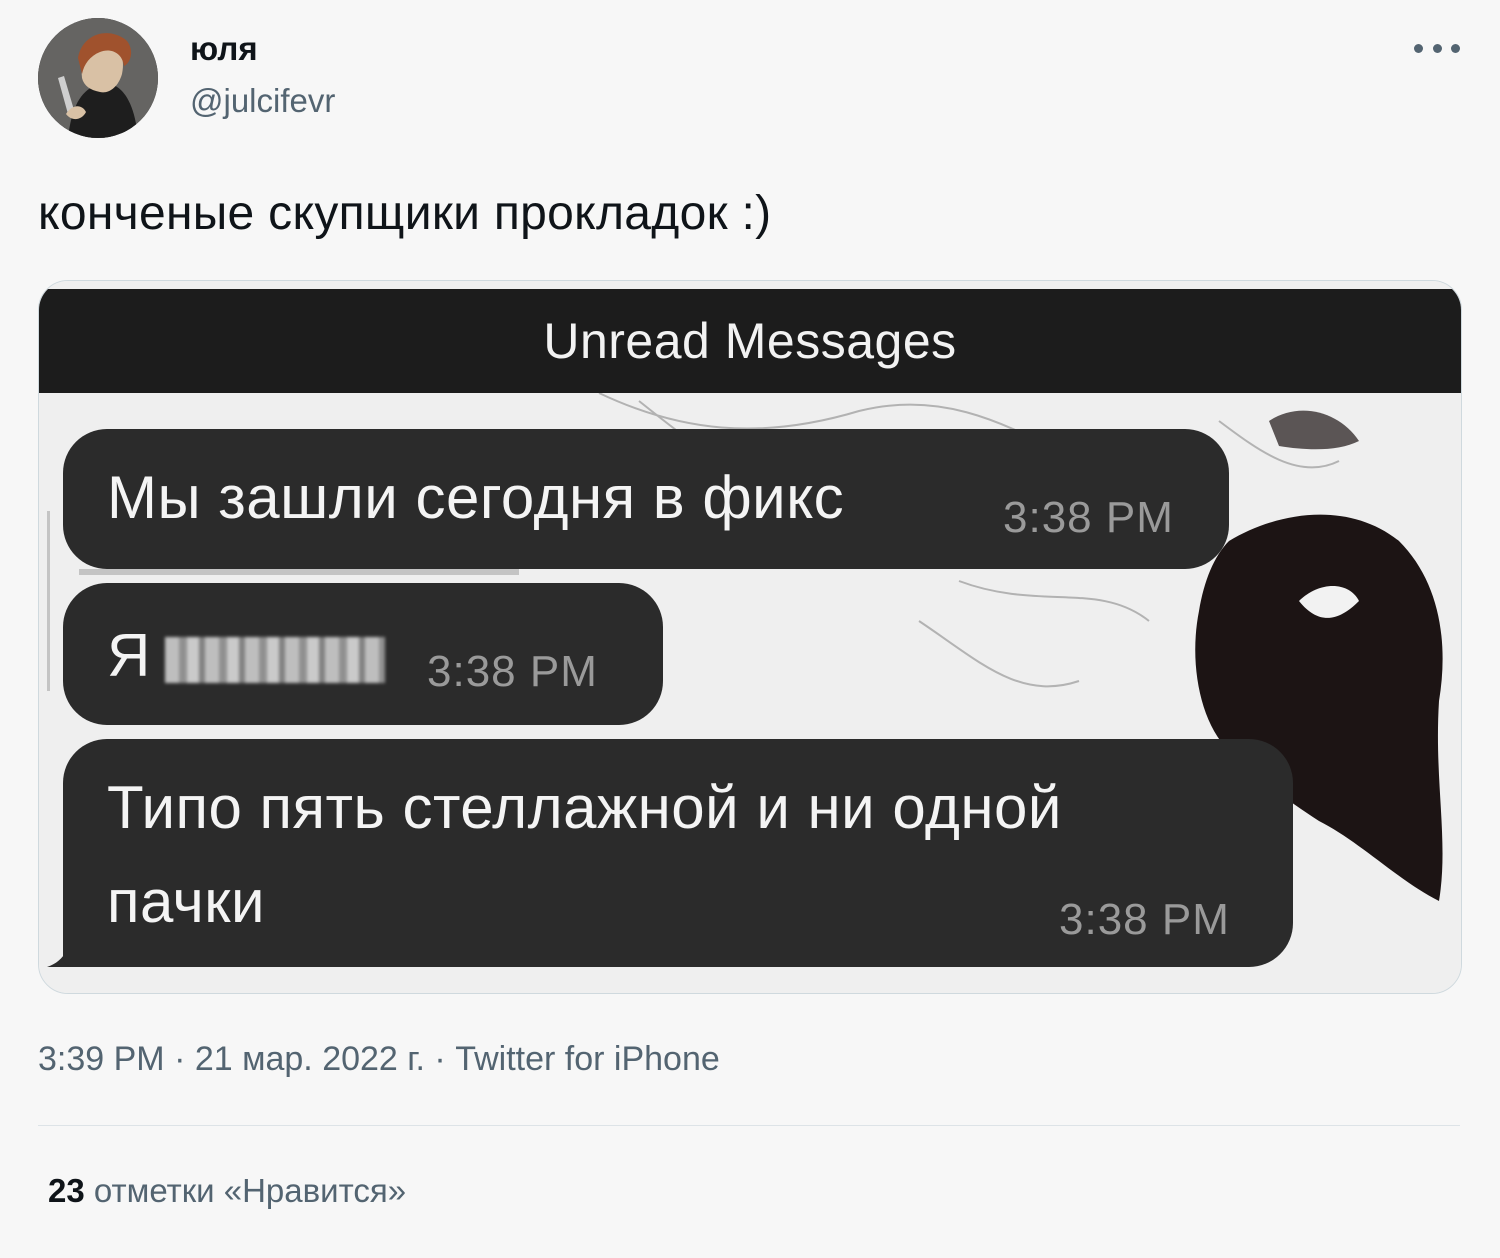 Image resolution: width=1500 pixels, height=1258 pixels. Describe the element at coordinates (262, 101) in the screenshot. I see `user-handle: @julcifevr` at that location.